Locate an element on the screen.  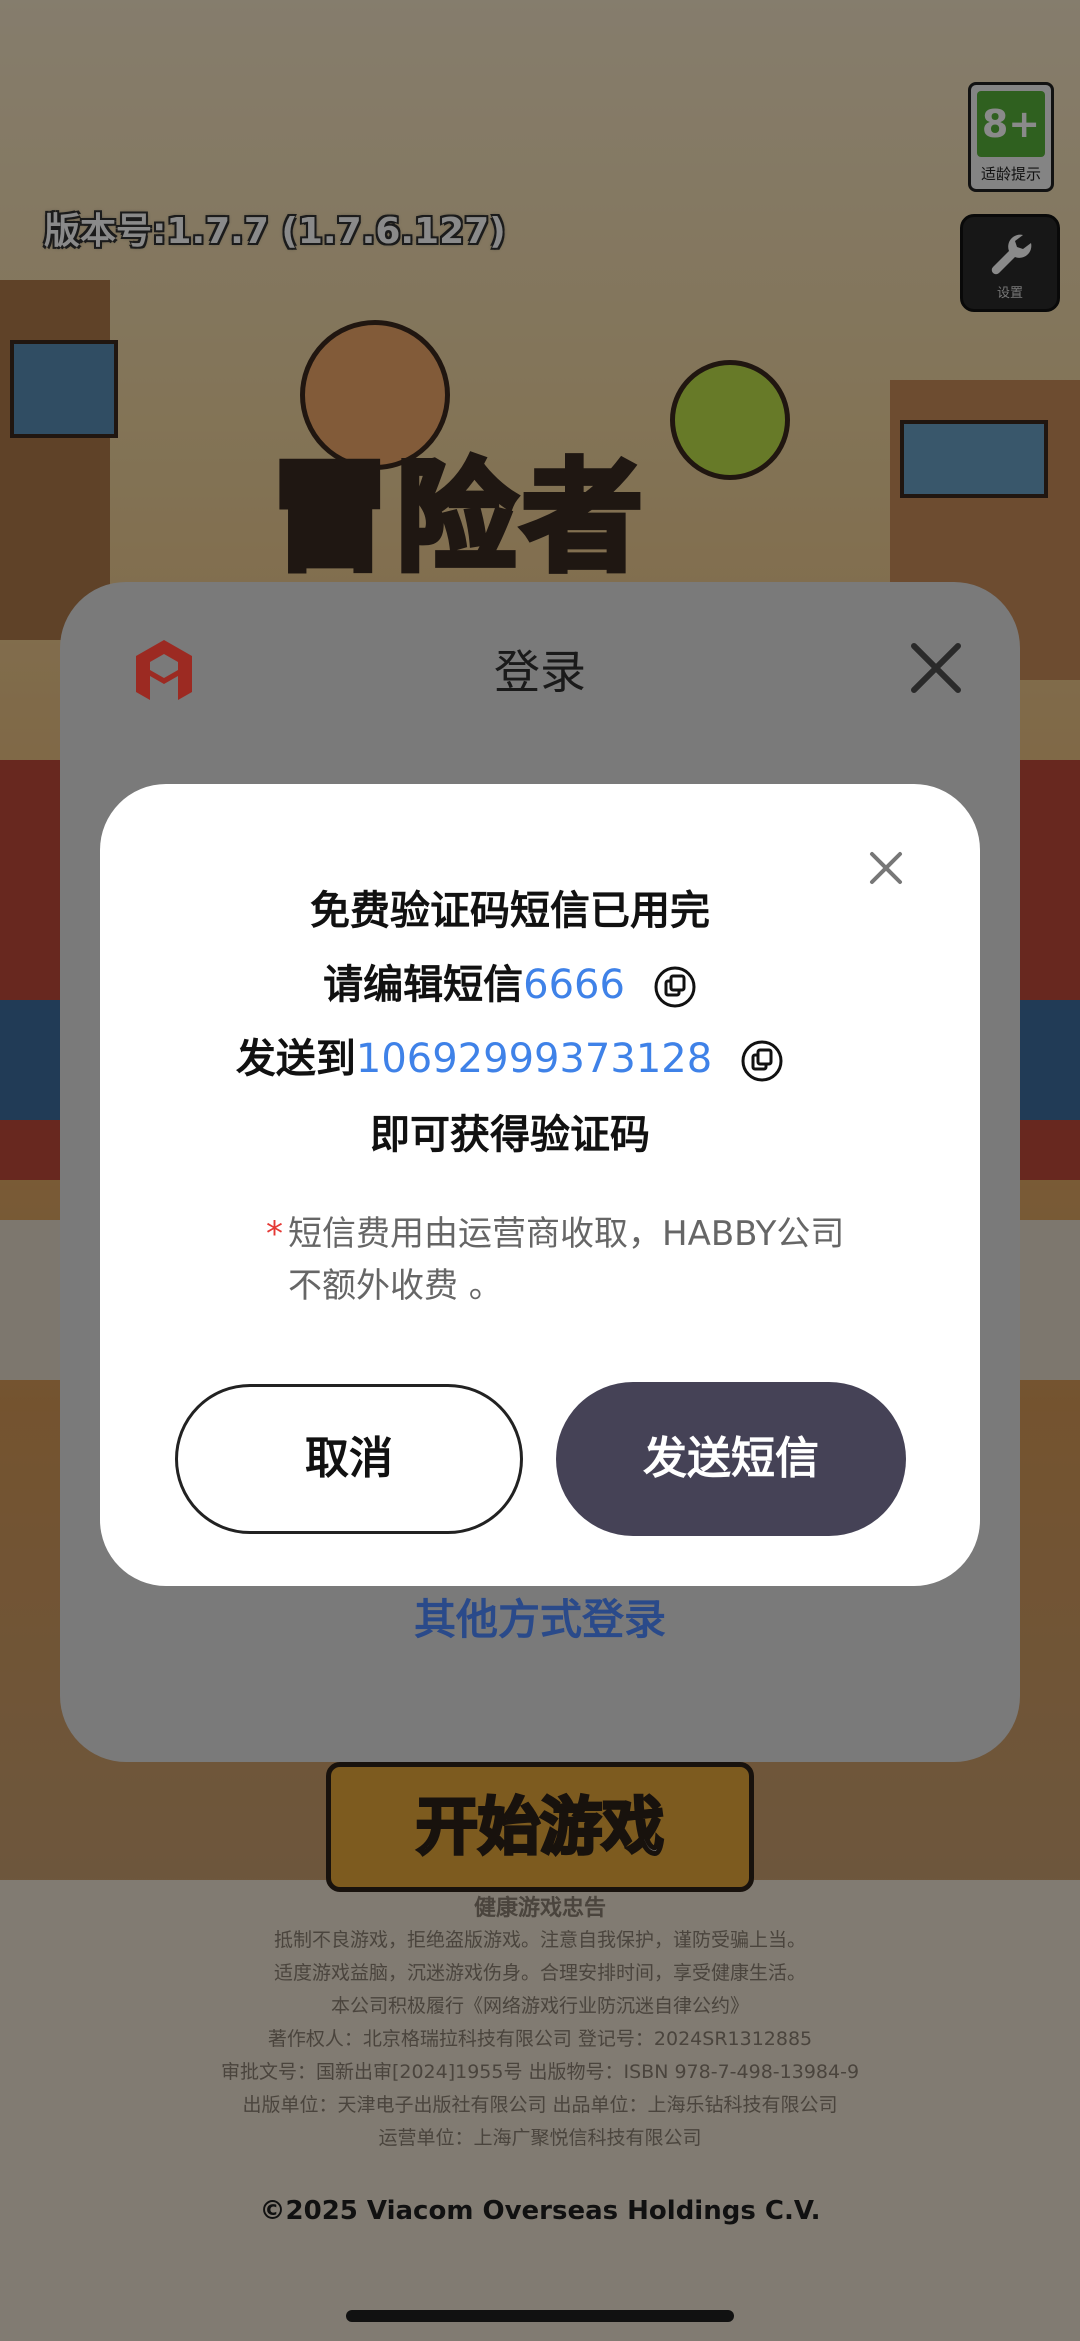
dialog-message-line3: 发送到10692999373128 is located at coordinates (510, 1055).